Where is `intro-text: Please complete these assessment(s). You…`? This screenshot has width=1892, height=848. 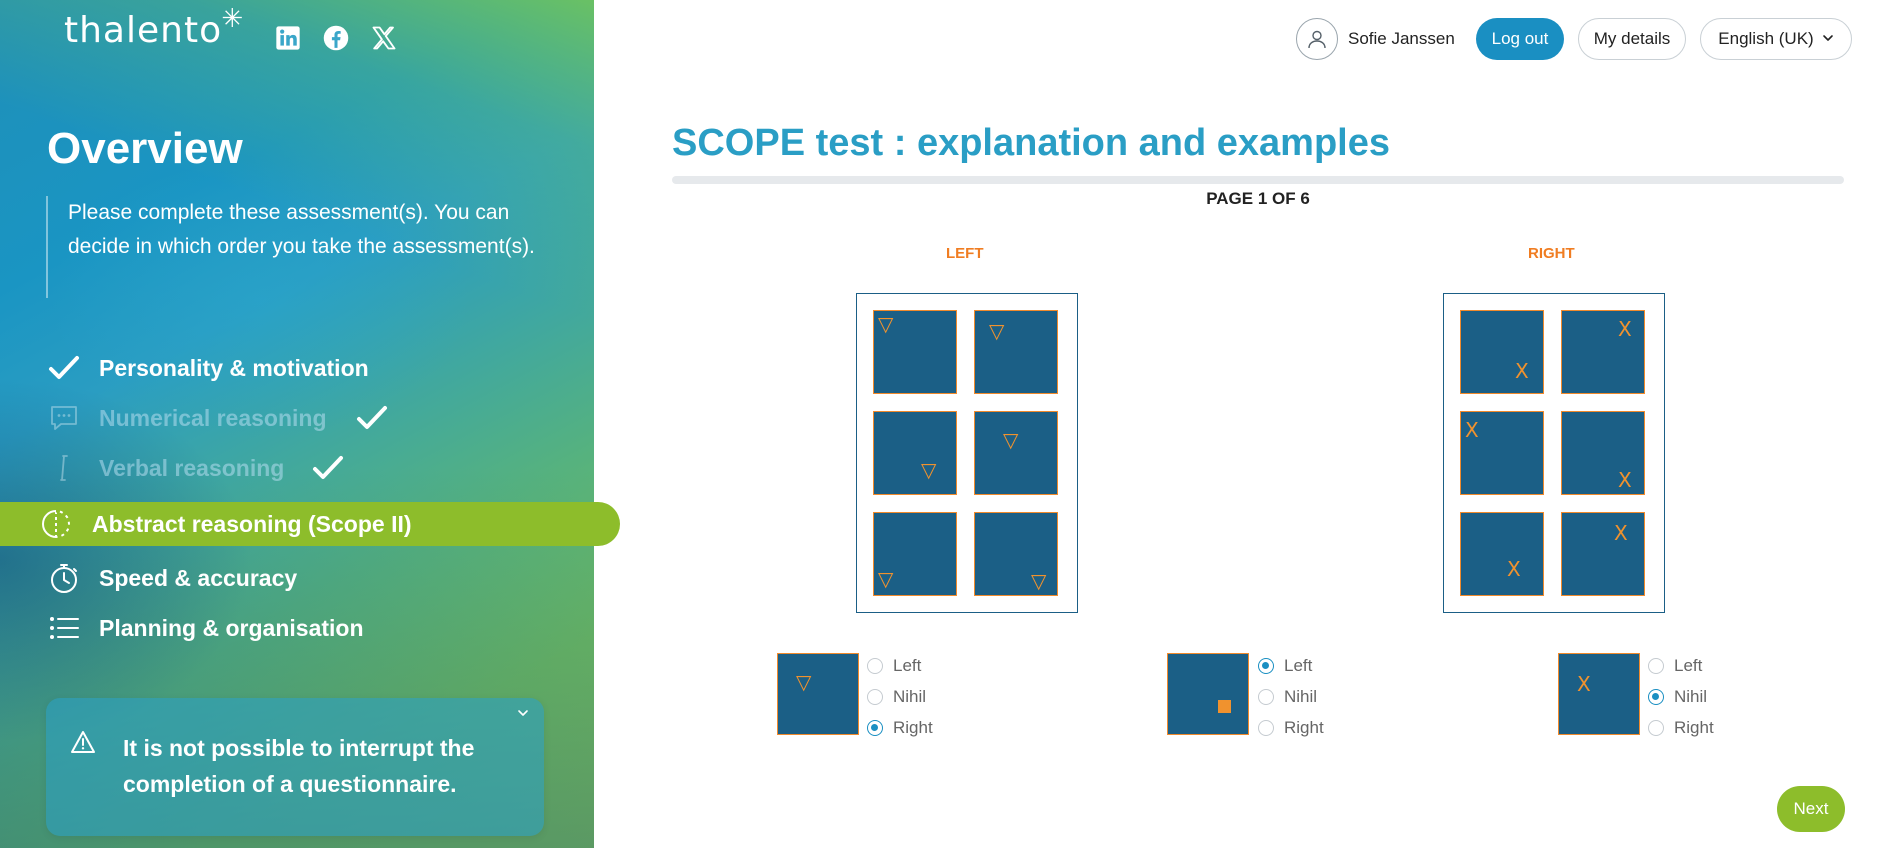 intro-text: Please complete these assessment(s). You… is located at coordinates (301, 229).